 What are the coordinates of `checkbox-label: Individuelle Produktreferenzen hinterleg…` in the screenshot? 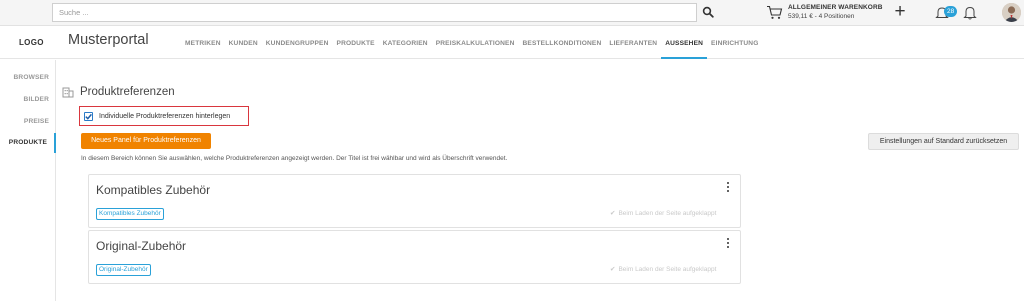 It's located at (164, 116).